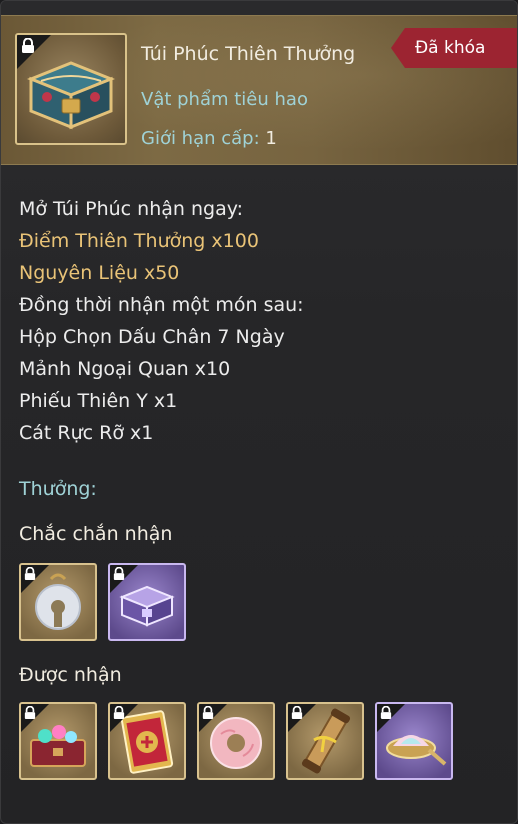  Describe the element at coordinates (86, 433) in the screenshot. I see `description-line: Cát Rực Rỡ x1` at that location.